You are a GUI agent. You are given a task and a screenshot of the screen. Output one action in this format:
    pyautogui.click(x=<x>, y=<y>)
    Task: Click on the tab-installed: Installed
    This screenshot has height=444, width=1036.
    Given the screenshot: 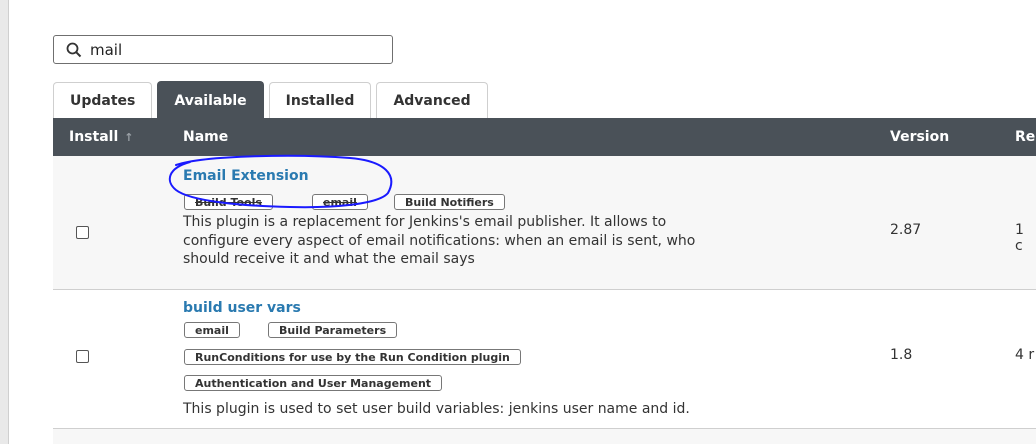 What is the action you would take?
    pyautogui.click(x=320, y=100)
    